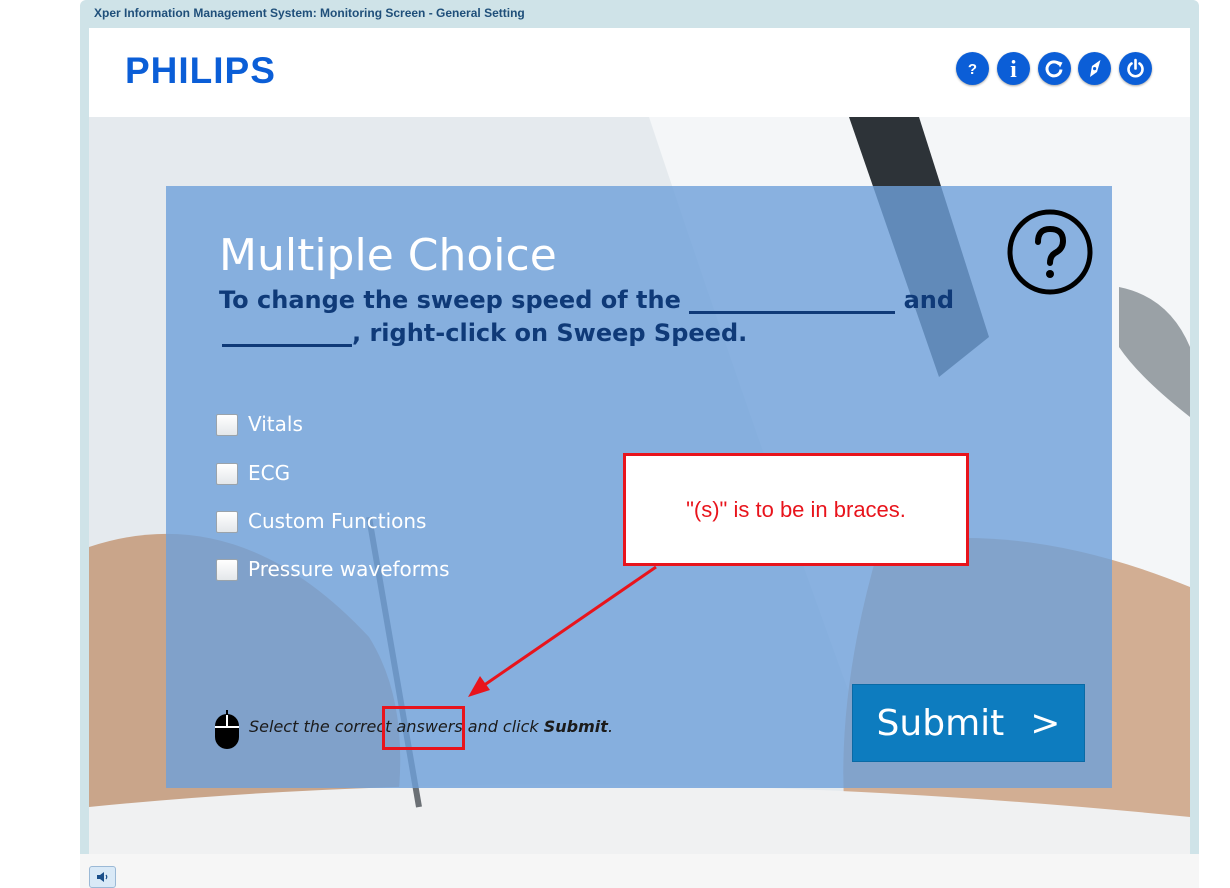 The image size is (1230, 888). What do you see at coordinates (275, 424) in the screenshot?
I see `option-label: Vitals` at bounding box center [275, 424].